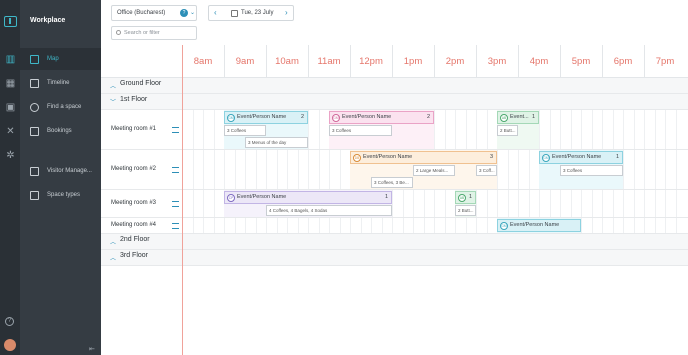 The width and height of the screenshot is (688, 355). What do you see at coordinates (394, 86) in the screenshot?
I see `floor-ground: ︿ Ground Floor` at bounding box center [394, 86].